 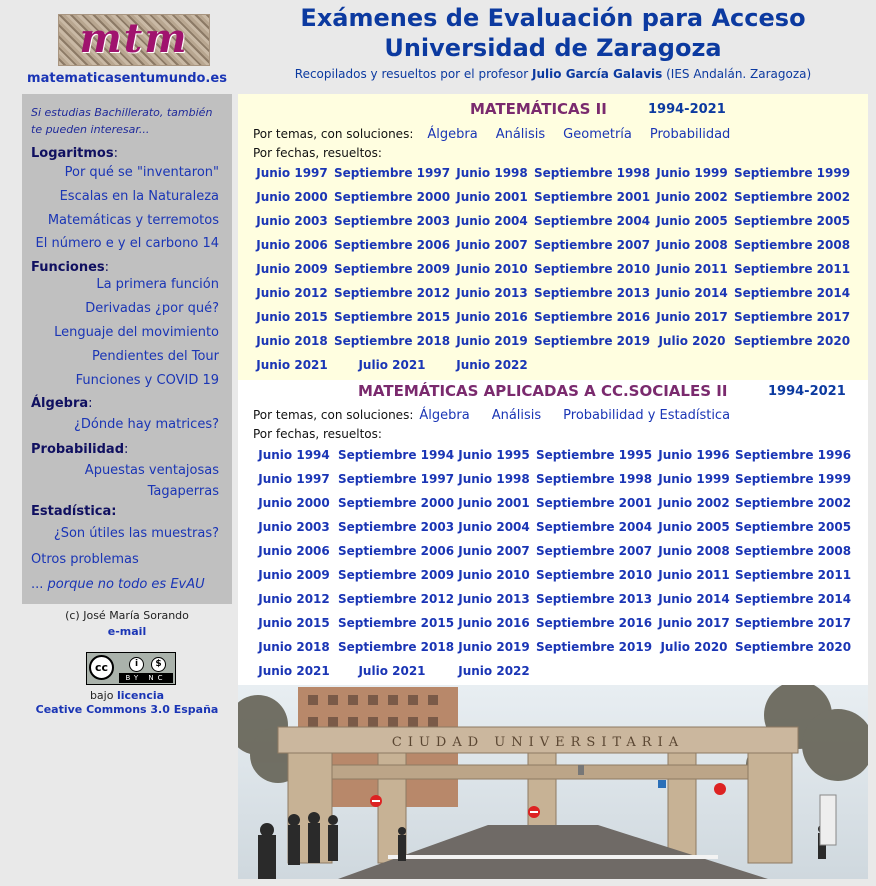 I want to click on exam-link: Junio 2016, so click(x=493, y=623).